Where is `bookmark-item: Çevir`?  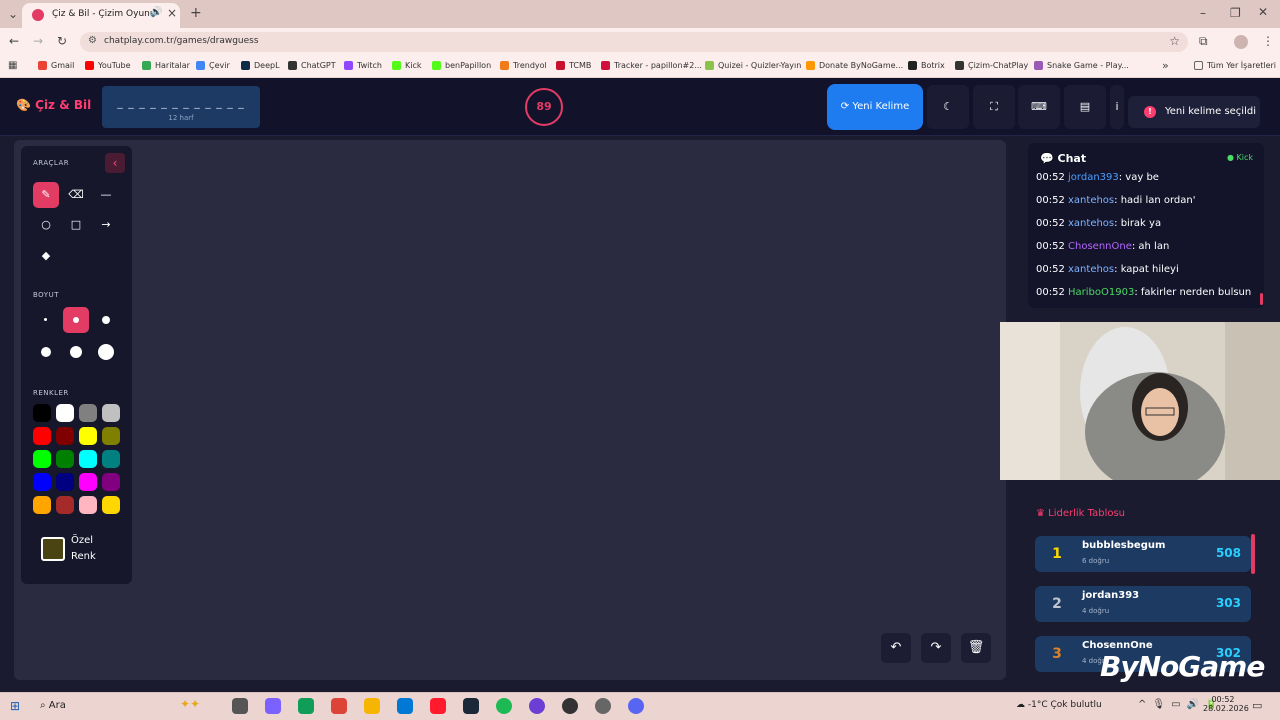
bookmark-item: Çevir is located at coordinates (213, 65).